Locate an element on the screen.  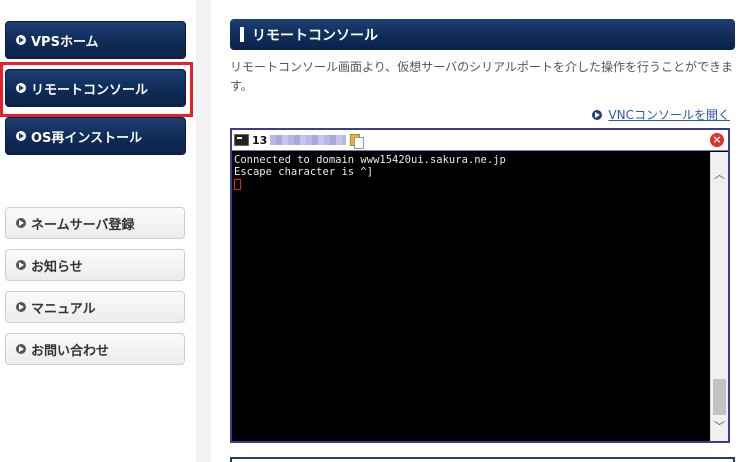
console-title-redacted is located at coordinates (308, 140).